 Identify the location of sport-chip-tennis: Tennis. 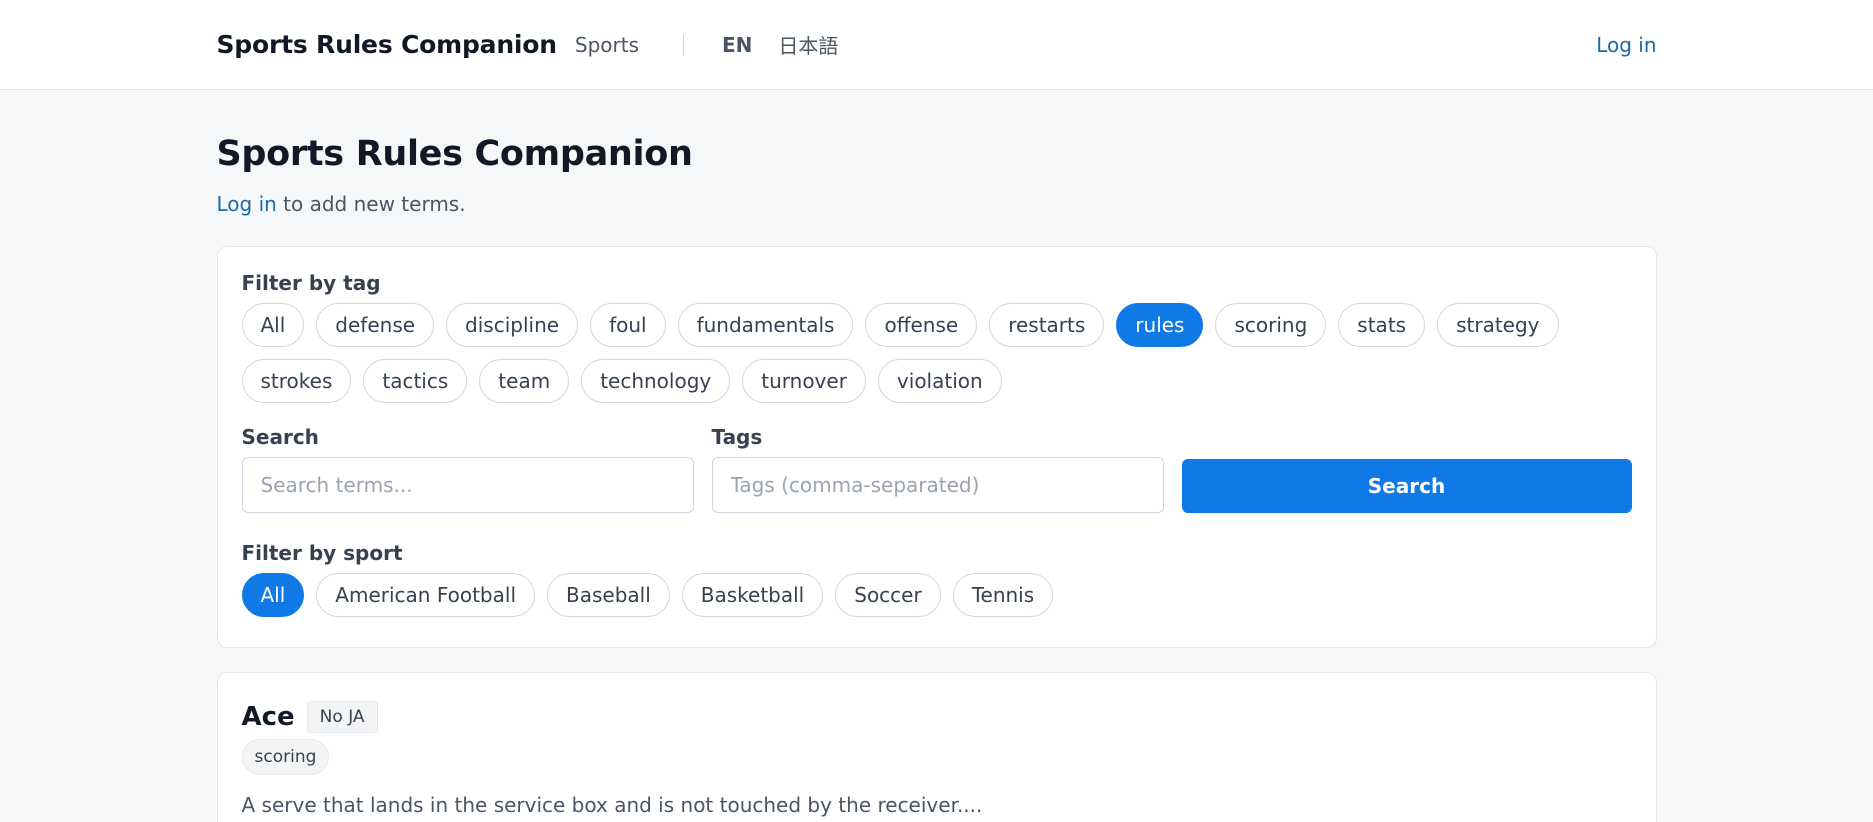
(1003, 595).